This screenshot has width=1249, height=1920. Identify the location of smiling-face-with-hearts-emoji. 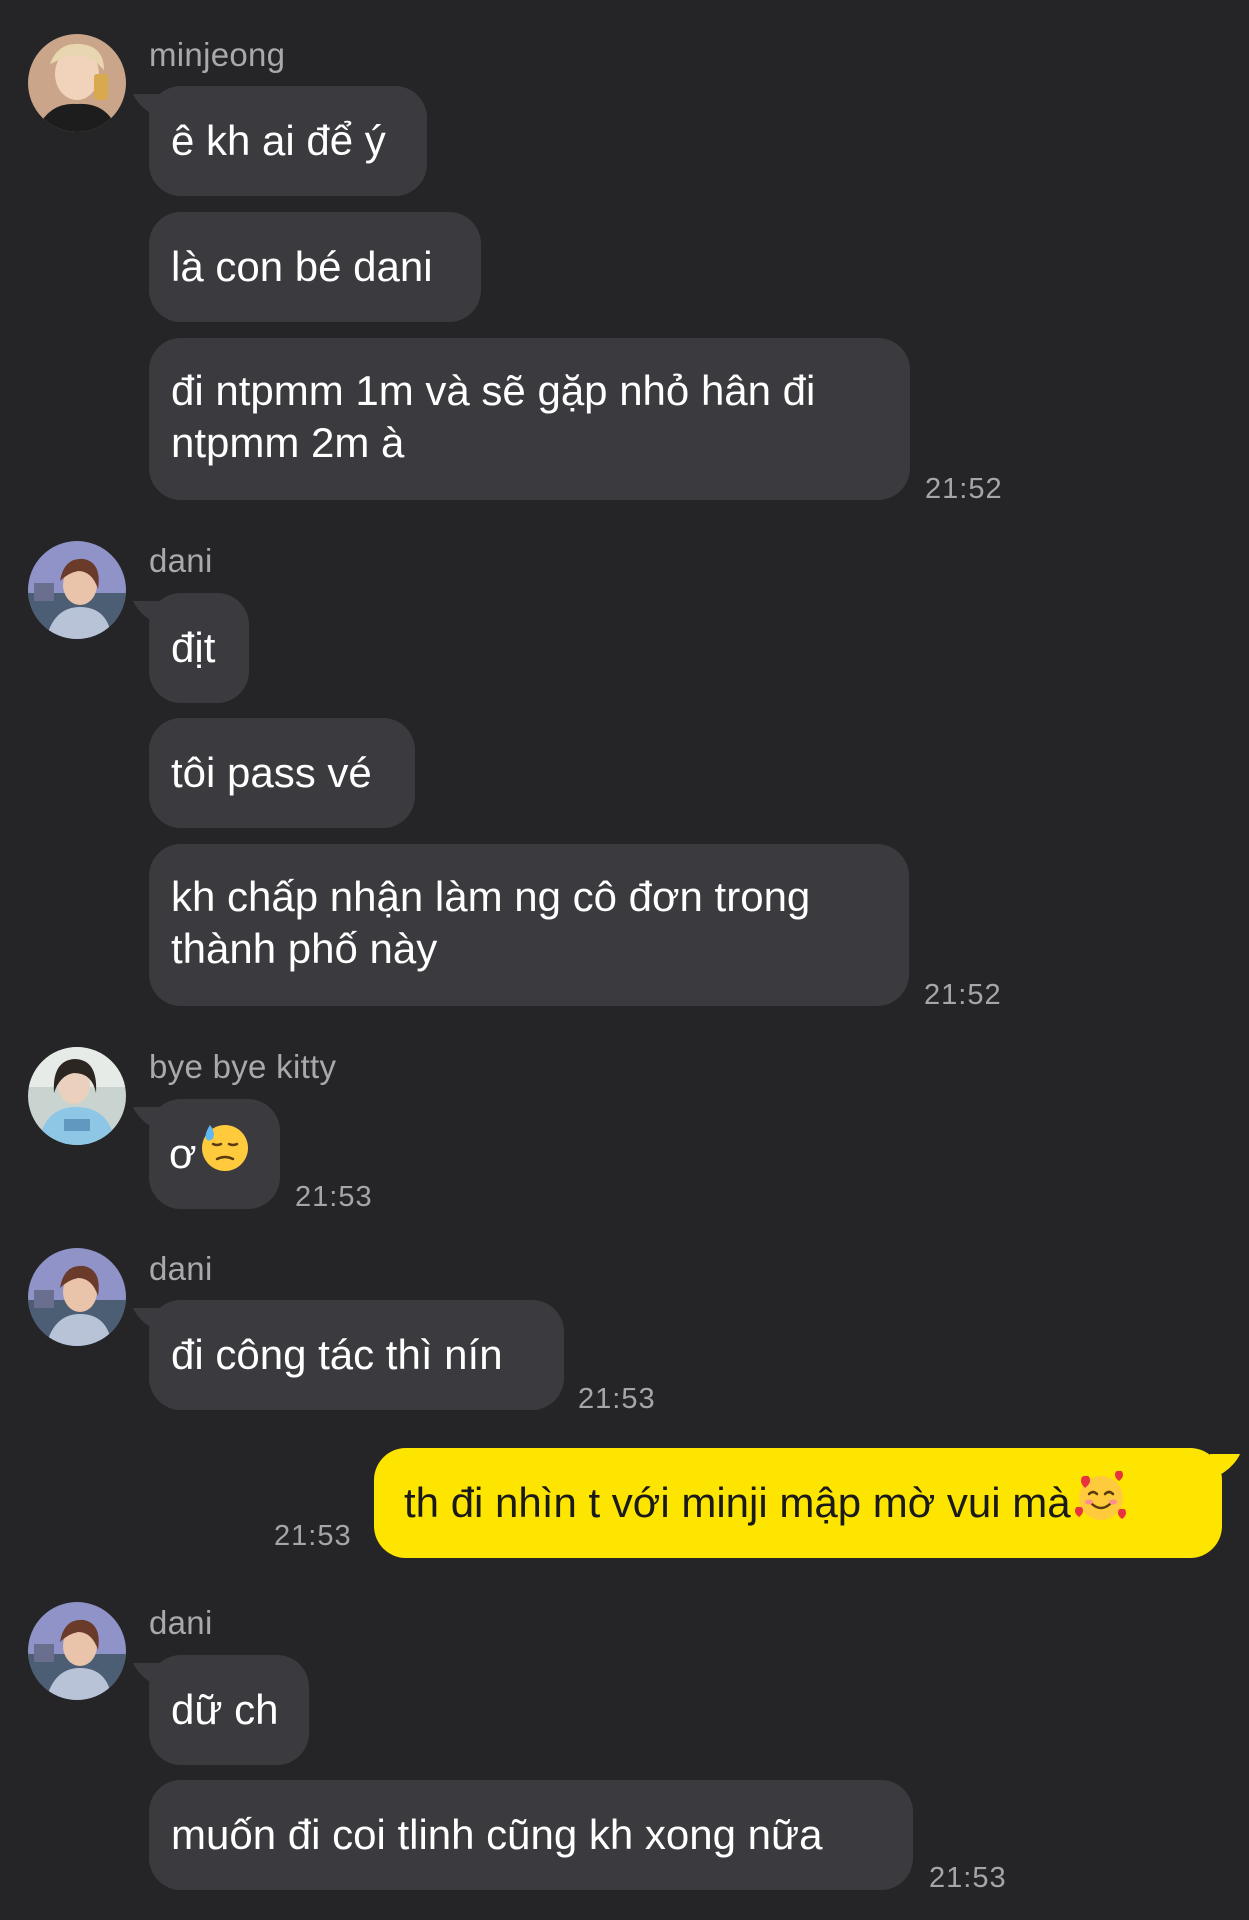
(1101, 1503).